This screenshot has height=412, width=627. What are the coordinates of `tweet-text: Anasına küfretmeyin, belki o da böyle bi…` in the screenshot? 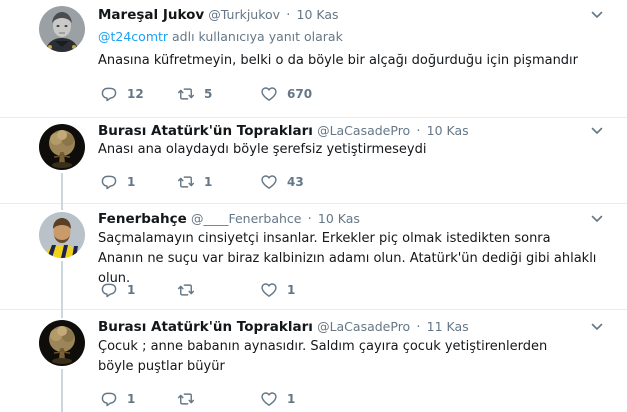 It's located at (338, 60).